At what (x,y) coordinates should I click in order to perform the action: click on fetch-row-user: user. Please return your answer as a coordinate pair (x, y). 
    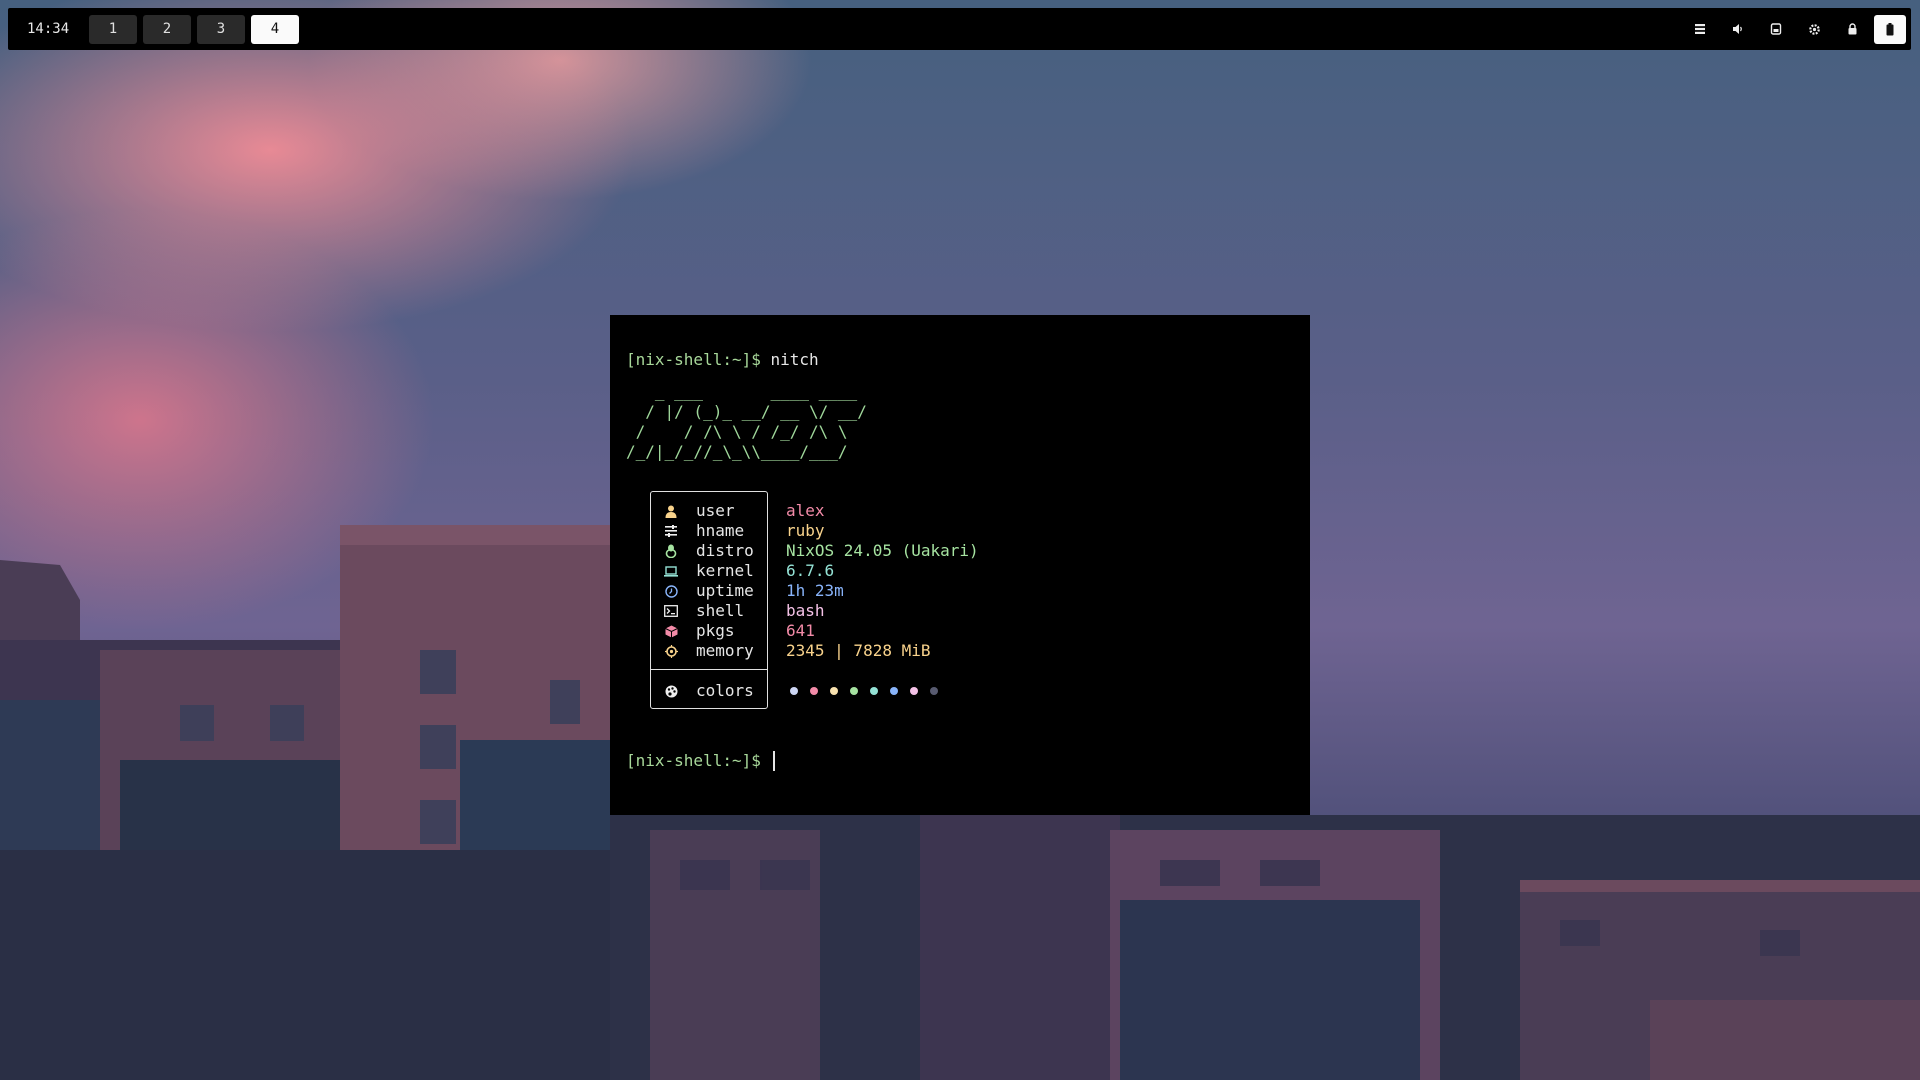
    Looking at the image, I should click on (717, 511).